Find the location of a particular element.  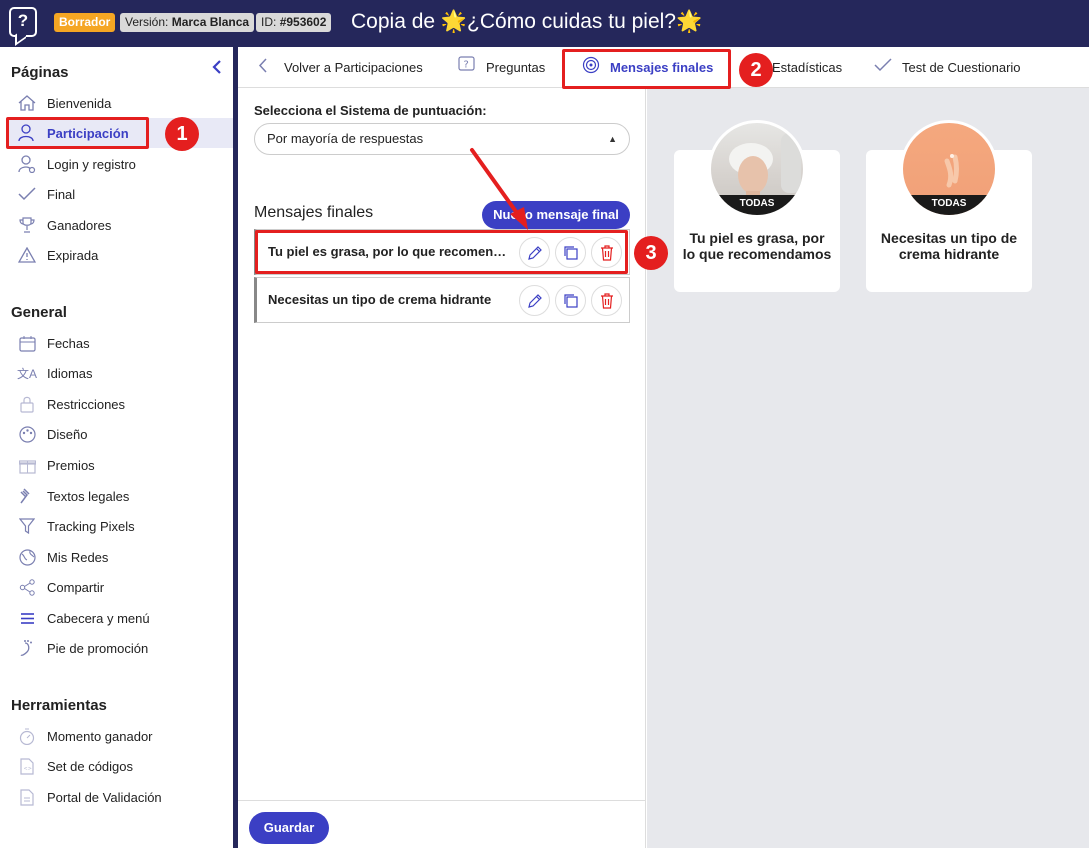

tab-preguntas: ? Preguntas is located at coordinates (501, 67).